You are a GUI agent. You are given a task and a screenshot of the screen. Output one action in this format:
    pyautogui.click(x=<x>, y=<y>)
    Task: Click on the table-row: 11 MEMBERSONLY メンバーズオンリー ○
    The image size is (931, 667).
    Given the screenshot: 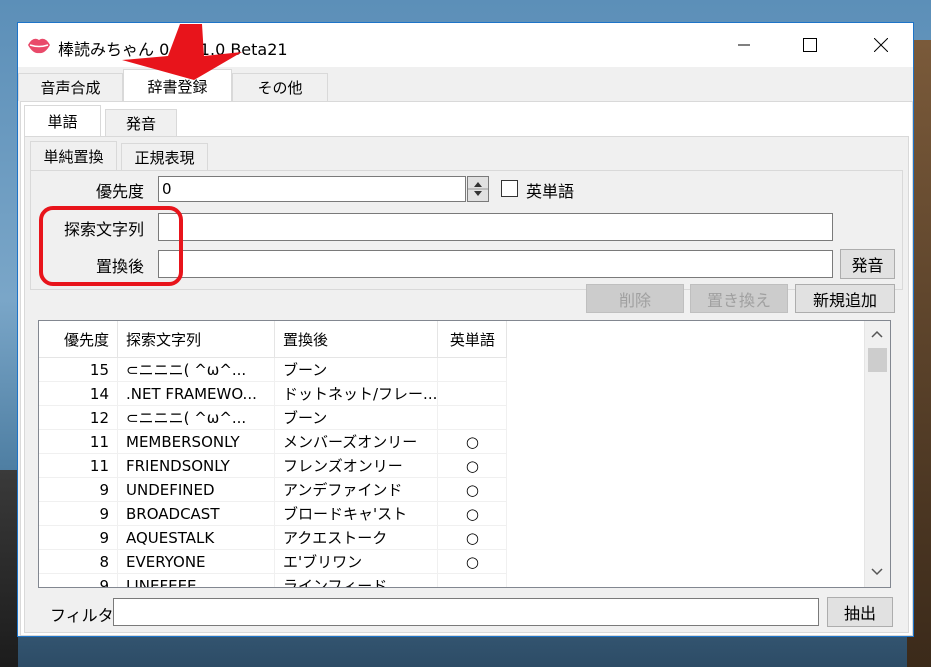 What is the action you would take?
    pyautogui.click(x=273, y=441)
    